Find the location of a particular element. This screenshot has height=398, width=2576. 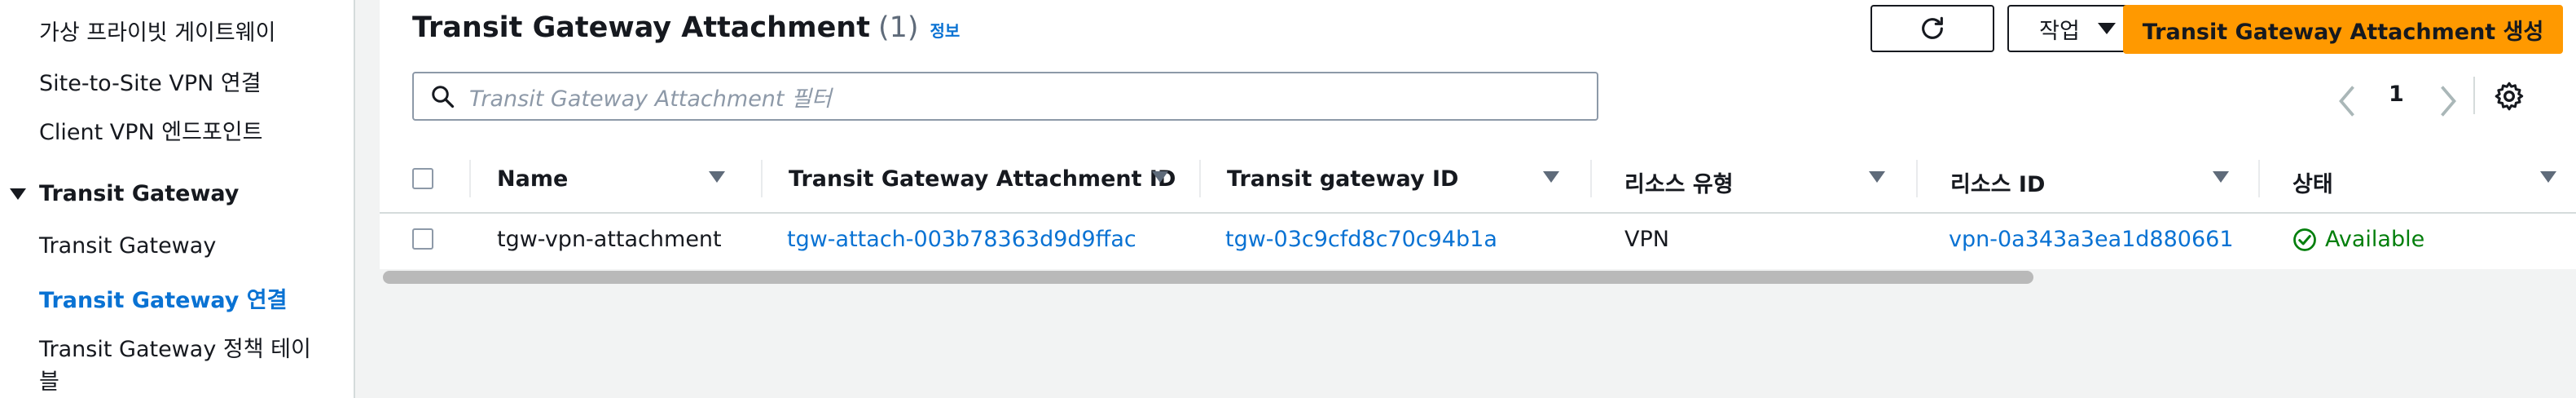

column-header-name: Name is located at coordinates (532, 179).